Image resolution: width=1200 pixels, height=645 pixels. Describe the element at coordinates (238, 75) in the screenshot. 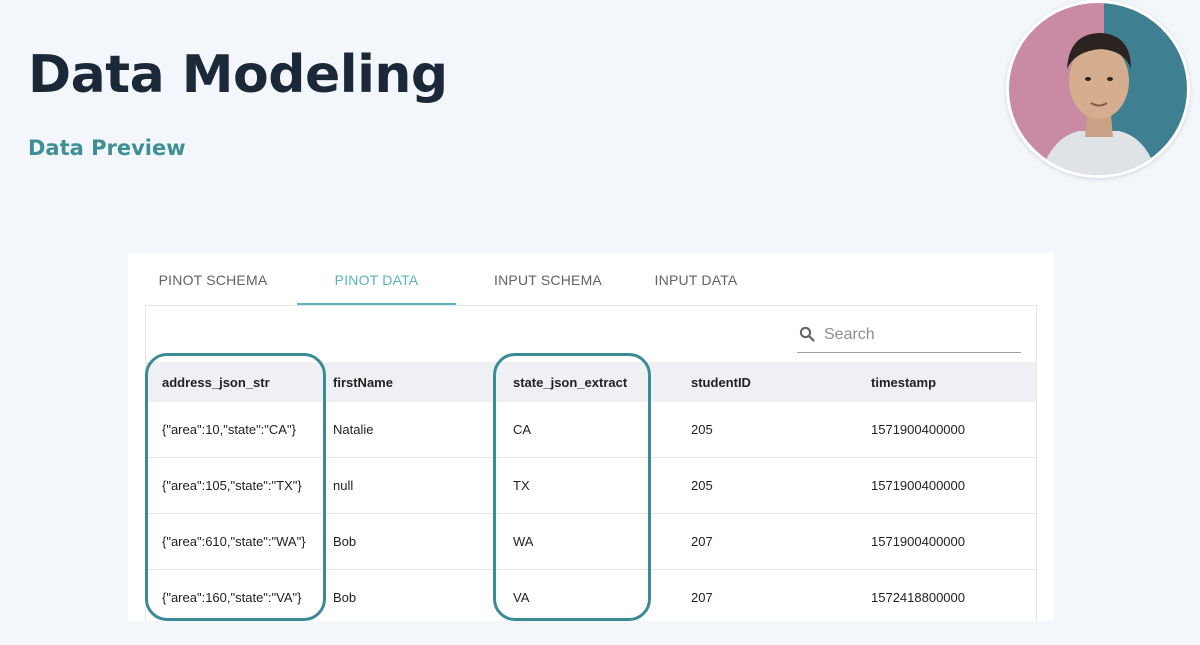

I see `slide-title: Data Modeling` at that location.